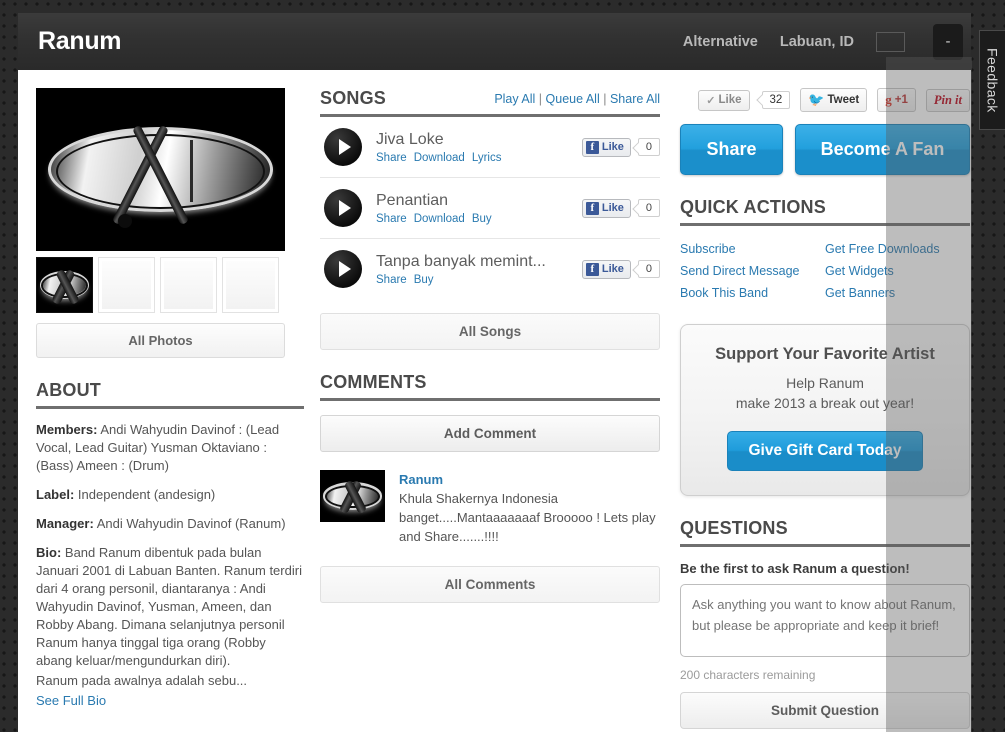  What do you see at coordinates (816, 99) in the screenshot?
I see `twitter-bird-icon: 🐦` at bounding box center [816, 99].